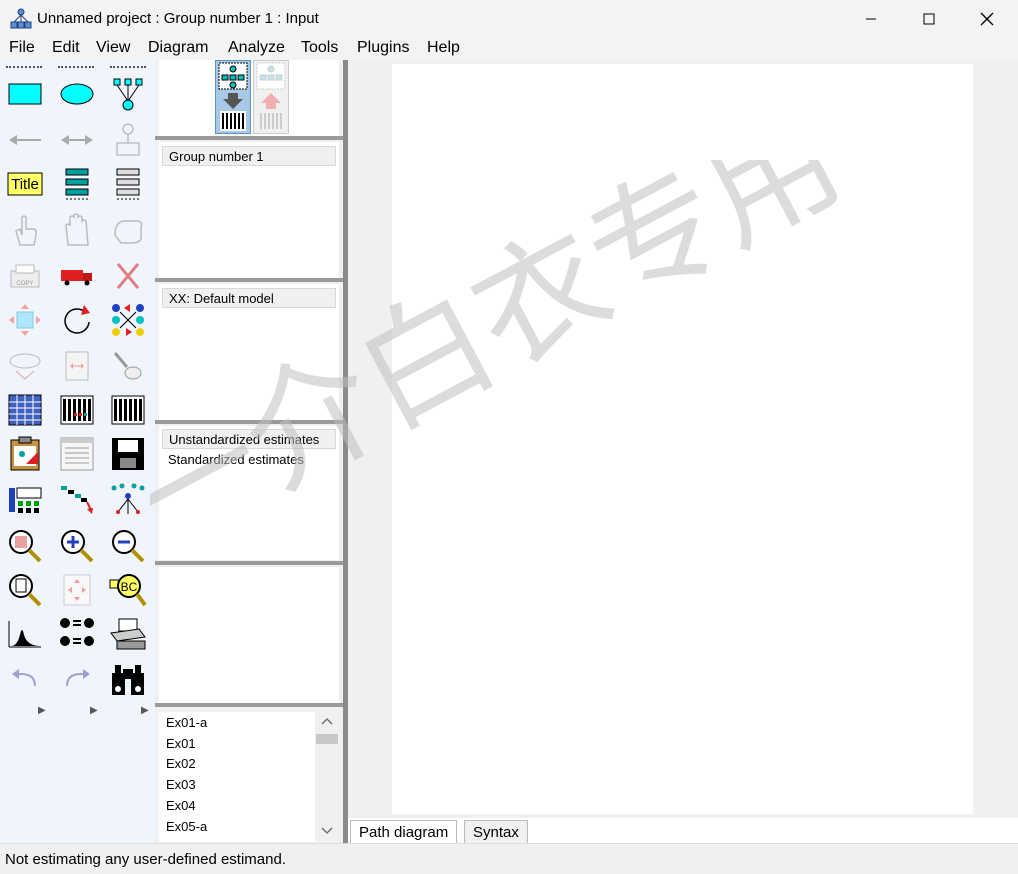  What do you see at coordinates (77, 680) in the screenshot?
I see `redo-icon` at bounding box center [77, 680].